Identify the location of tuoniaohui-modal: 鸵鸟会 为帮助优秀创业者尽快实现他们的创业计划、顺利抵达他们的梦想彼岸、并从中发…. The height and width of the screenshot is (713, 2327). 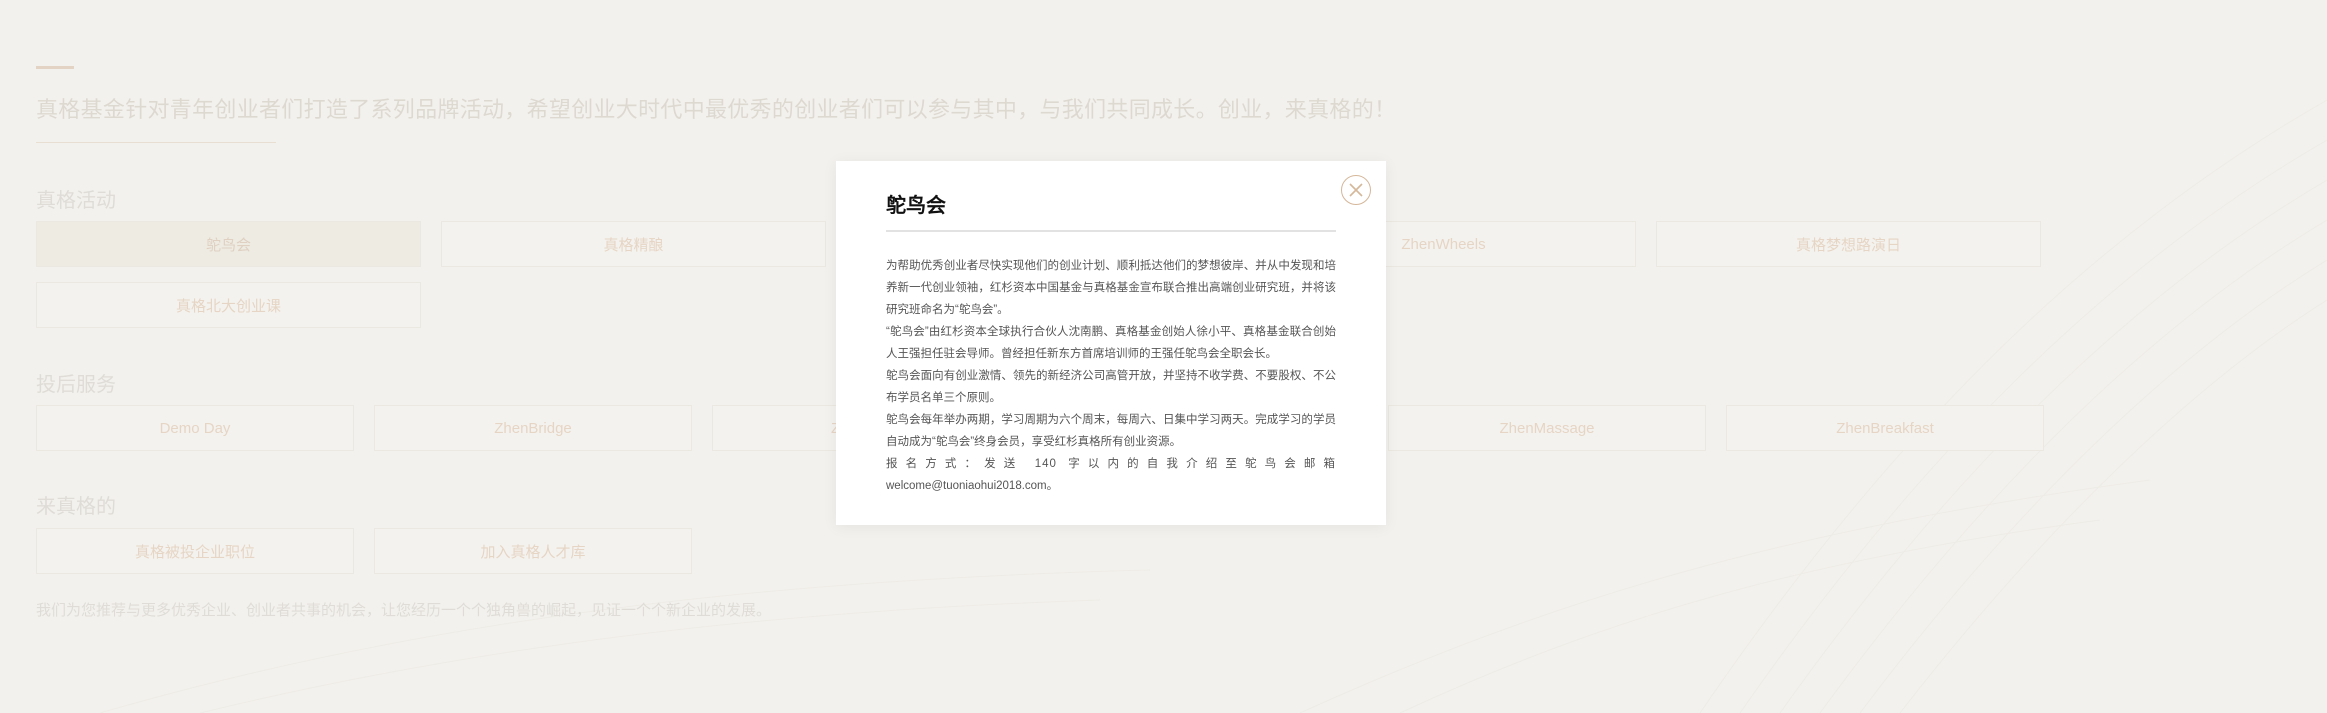
(1111, 343).